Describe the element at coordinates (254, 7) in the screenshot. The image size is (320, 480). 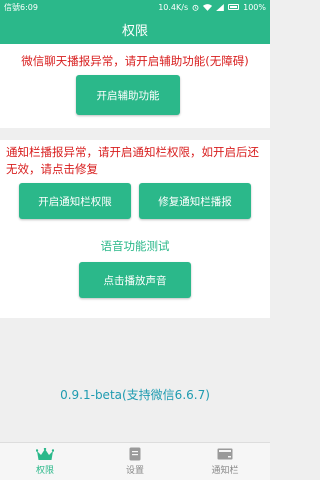
I see `battery-level: 100%` at that location.